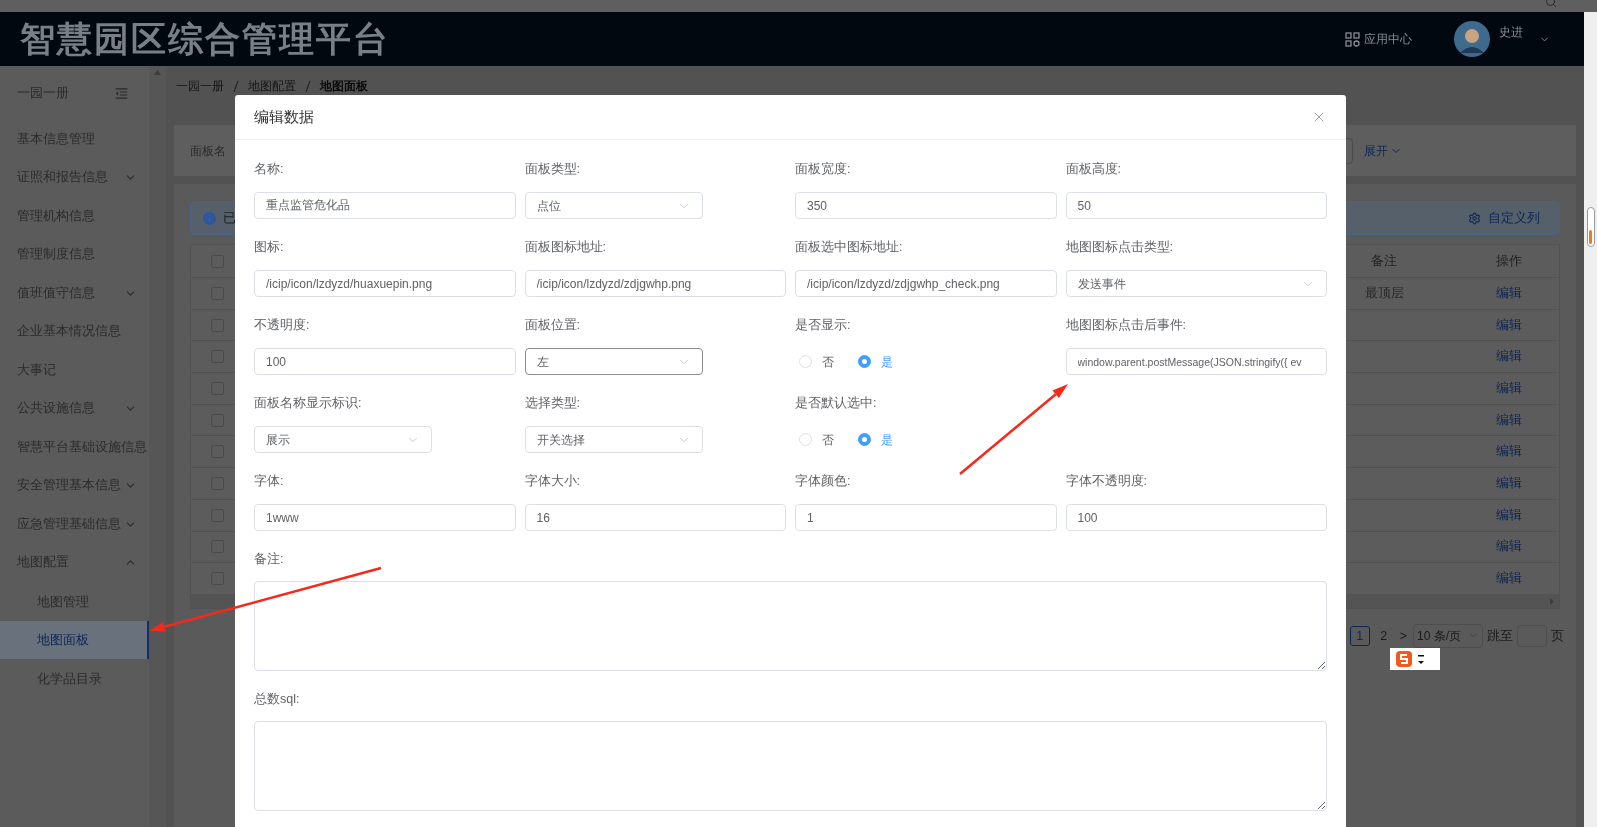  I want to click on field-label: 面板类型:, so click(552, 169).